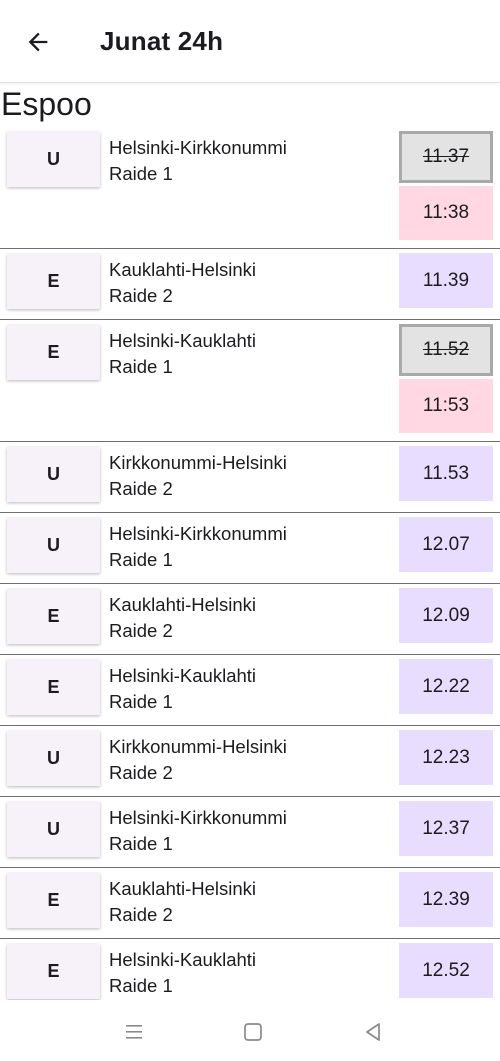 The width and height of the screenshot is (500, 1061). What do you see at coordinates (250, 381) in the screenshot?
I see `train-row: E Helsinki-Kauklahti Raide 1 11.52 11:53` at bounding box center [250, 381].